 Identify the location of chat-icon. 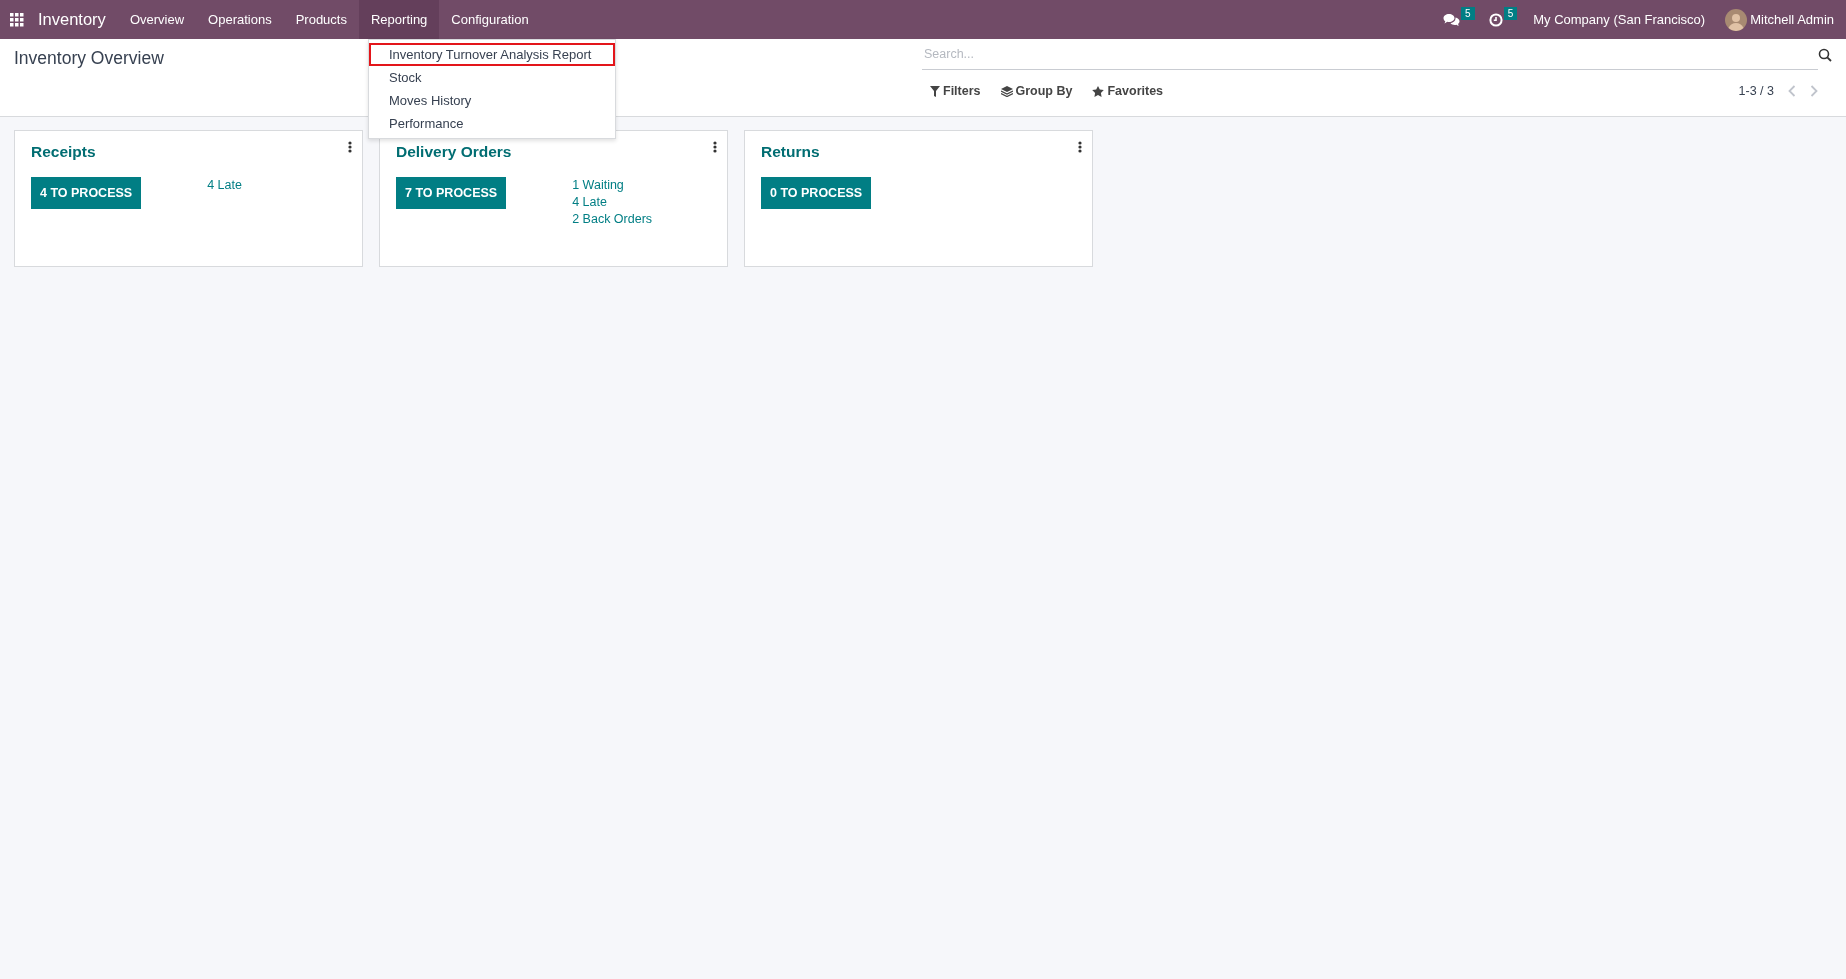
(1452, 19).